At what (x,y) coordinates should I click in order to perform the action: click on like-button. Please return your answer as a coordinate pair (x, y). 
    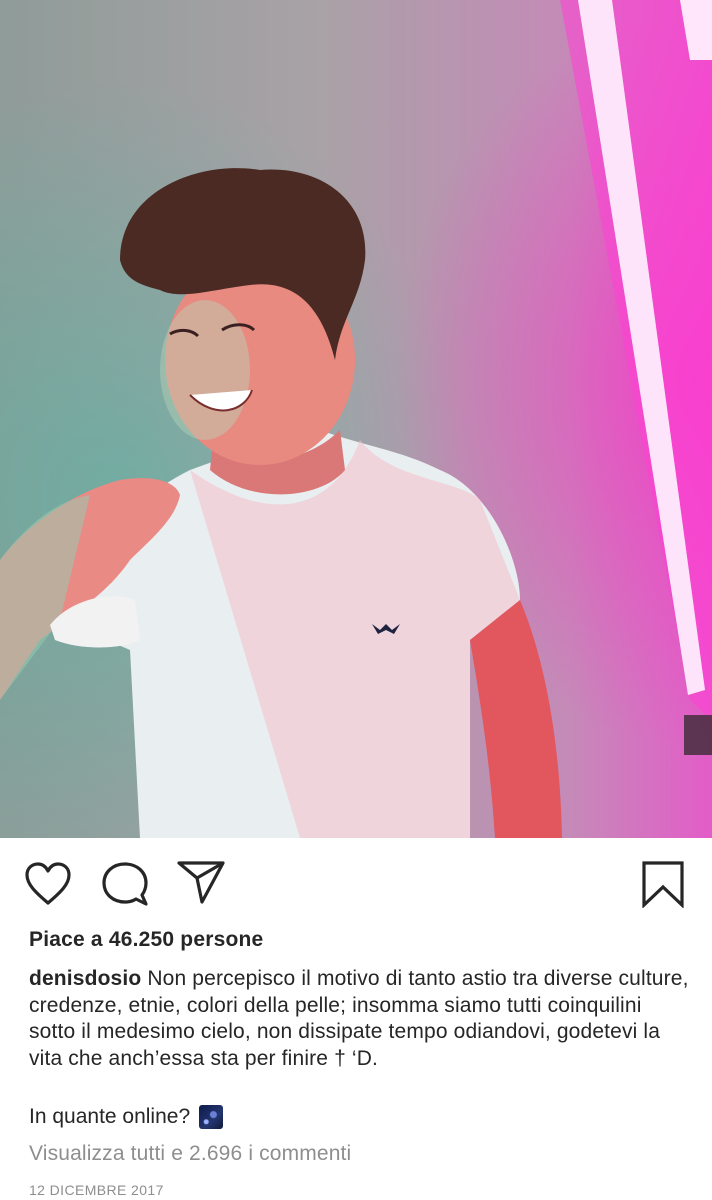
    Looking at the image, I should click on (48, 884).